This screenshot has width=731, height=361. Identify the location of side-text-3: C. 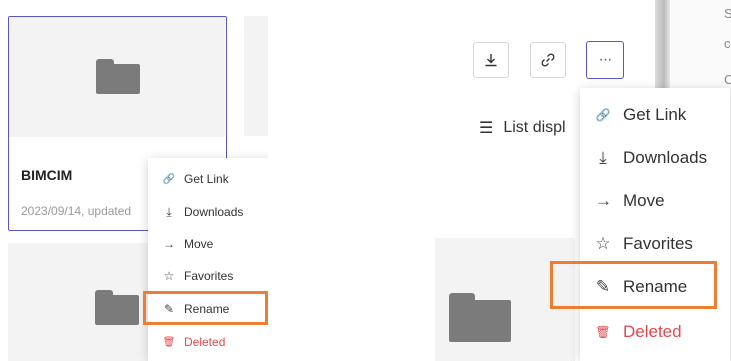
(727, 79).